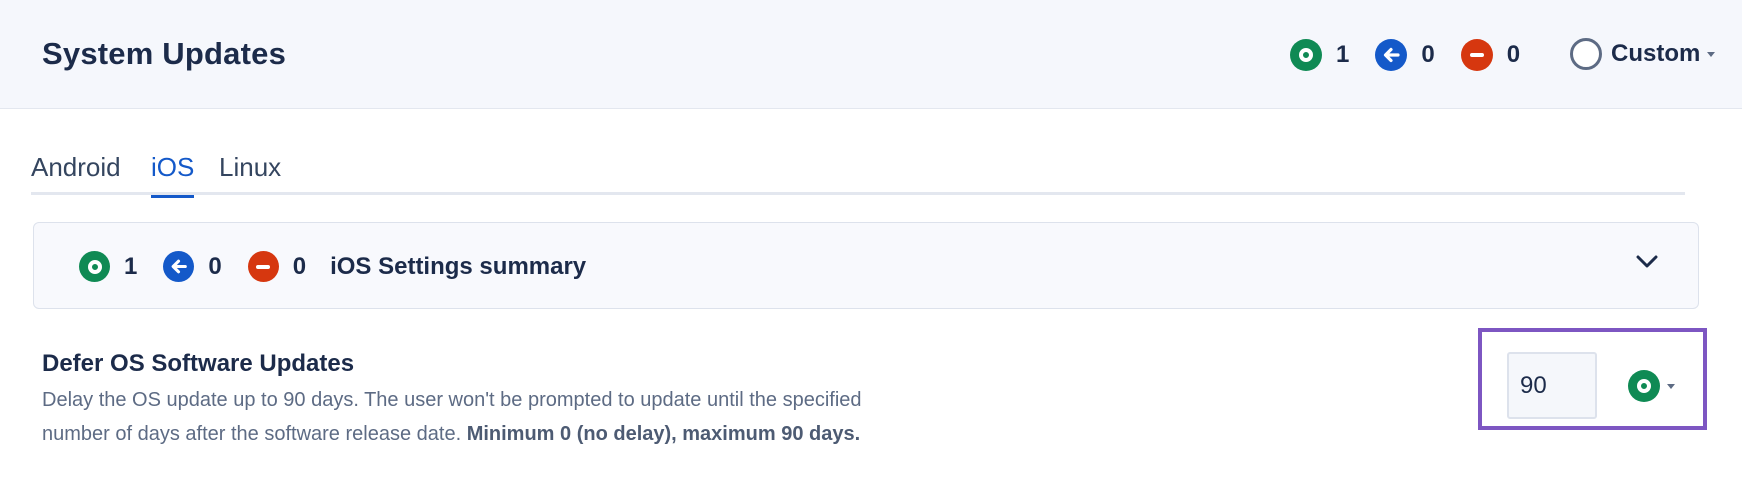  What do you see at coordinates (1647, 262) in the screenshot?
I see `chevron-down-icon` at bounding box center [1647, 262].